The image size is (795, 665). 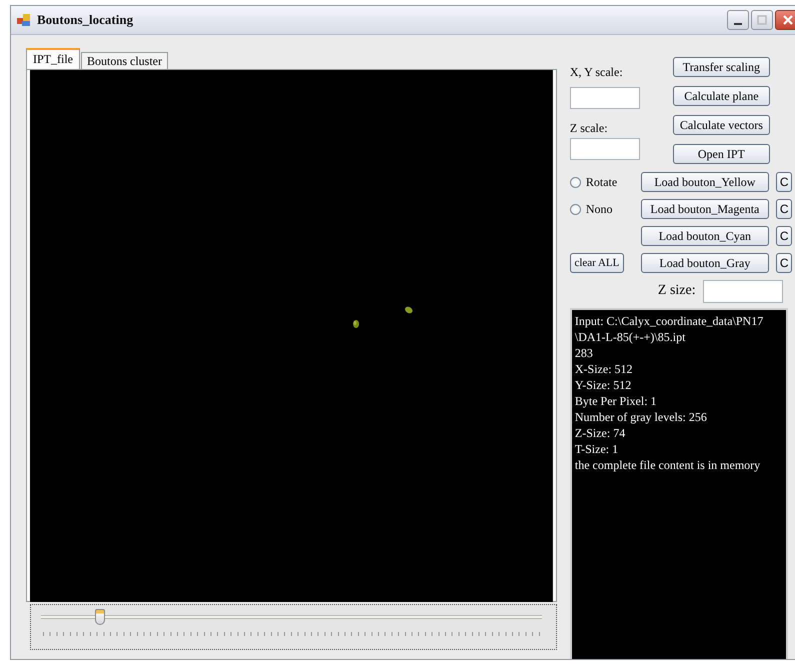 I want to click on console-line: X-Size: 512, so click(x=604, y=369).